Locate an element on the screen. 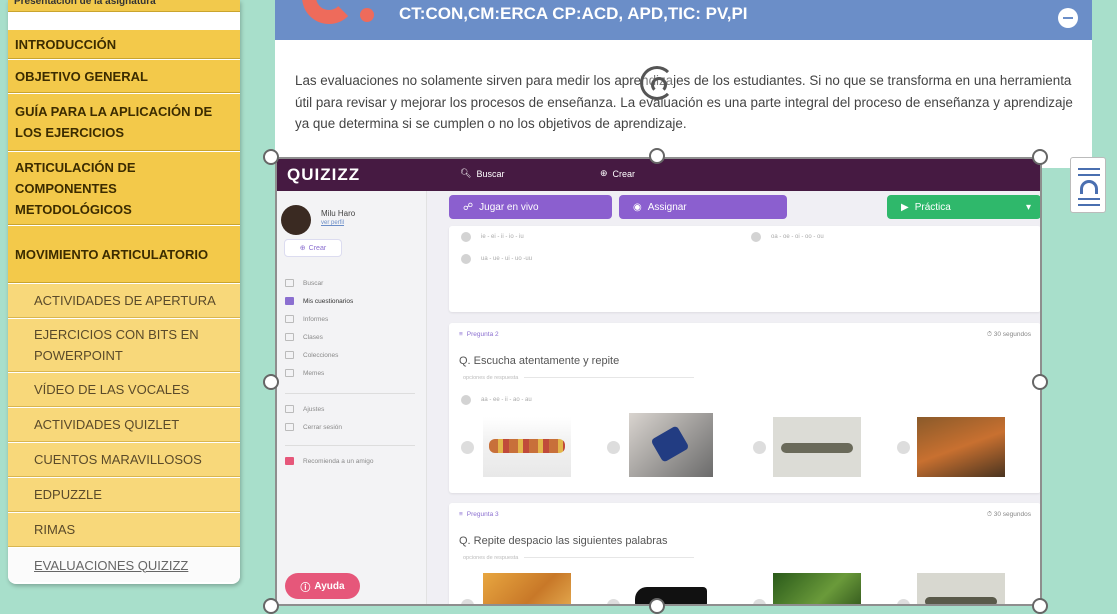 This screenshot has width=1117, height=614. assign-button: ◉ Assignar is located at coordinates (703, 207).